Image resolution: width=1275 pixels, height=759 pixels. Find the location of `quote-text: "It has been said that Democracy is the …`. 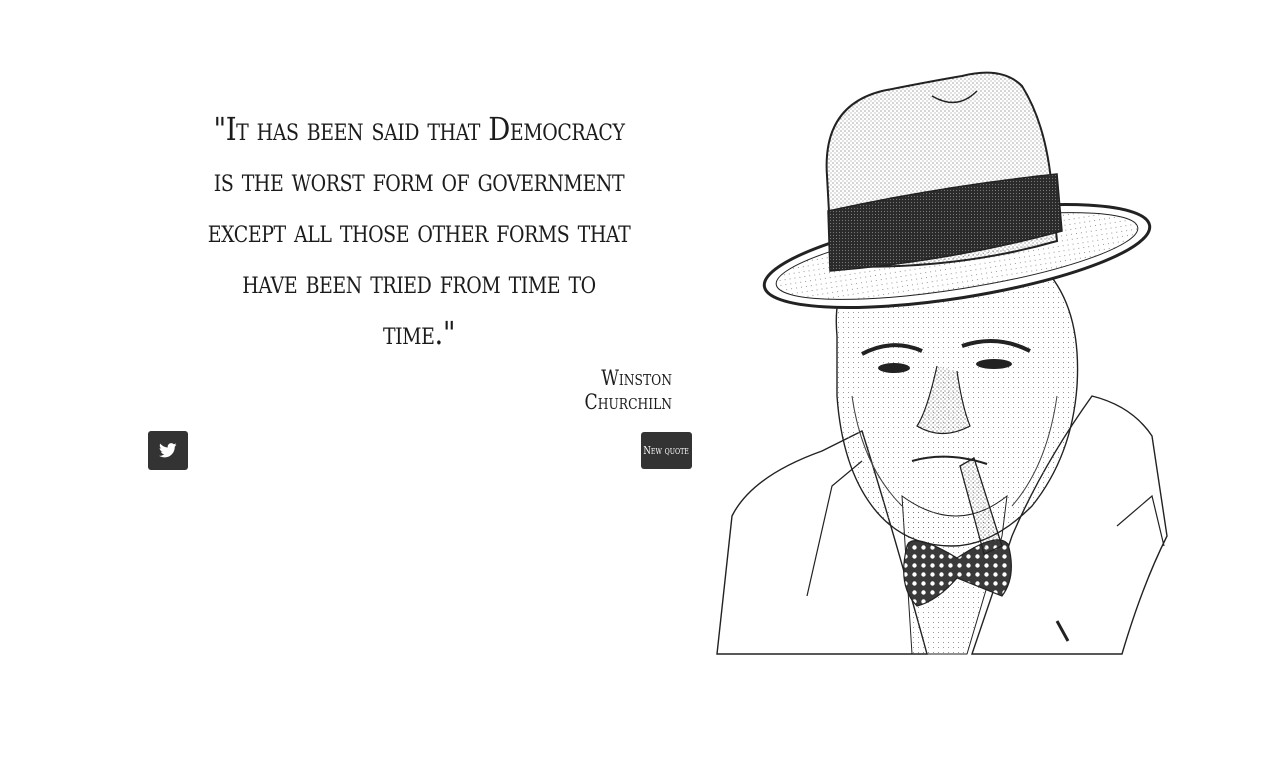

quote-text: "It has been said that Democracy is the … is located at coordinates (419, 231).